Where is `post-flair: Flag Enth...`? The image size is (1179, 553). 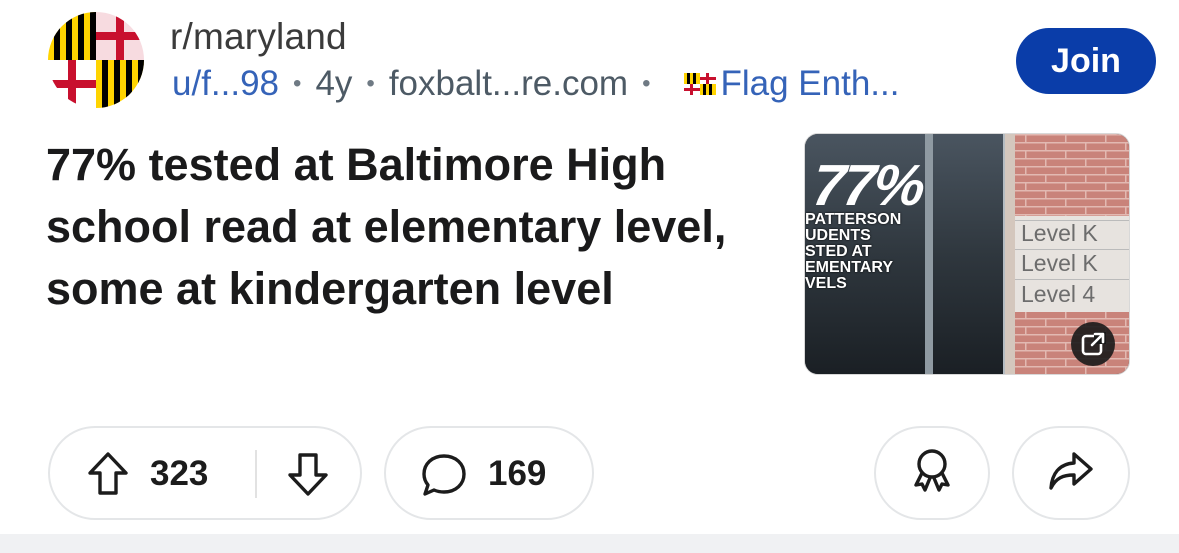
post-flair: Flag Enth... is located at coordinates (781, 84).